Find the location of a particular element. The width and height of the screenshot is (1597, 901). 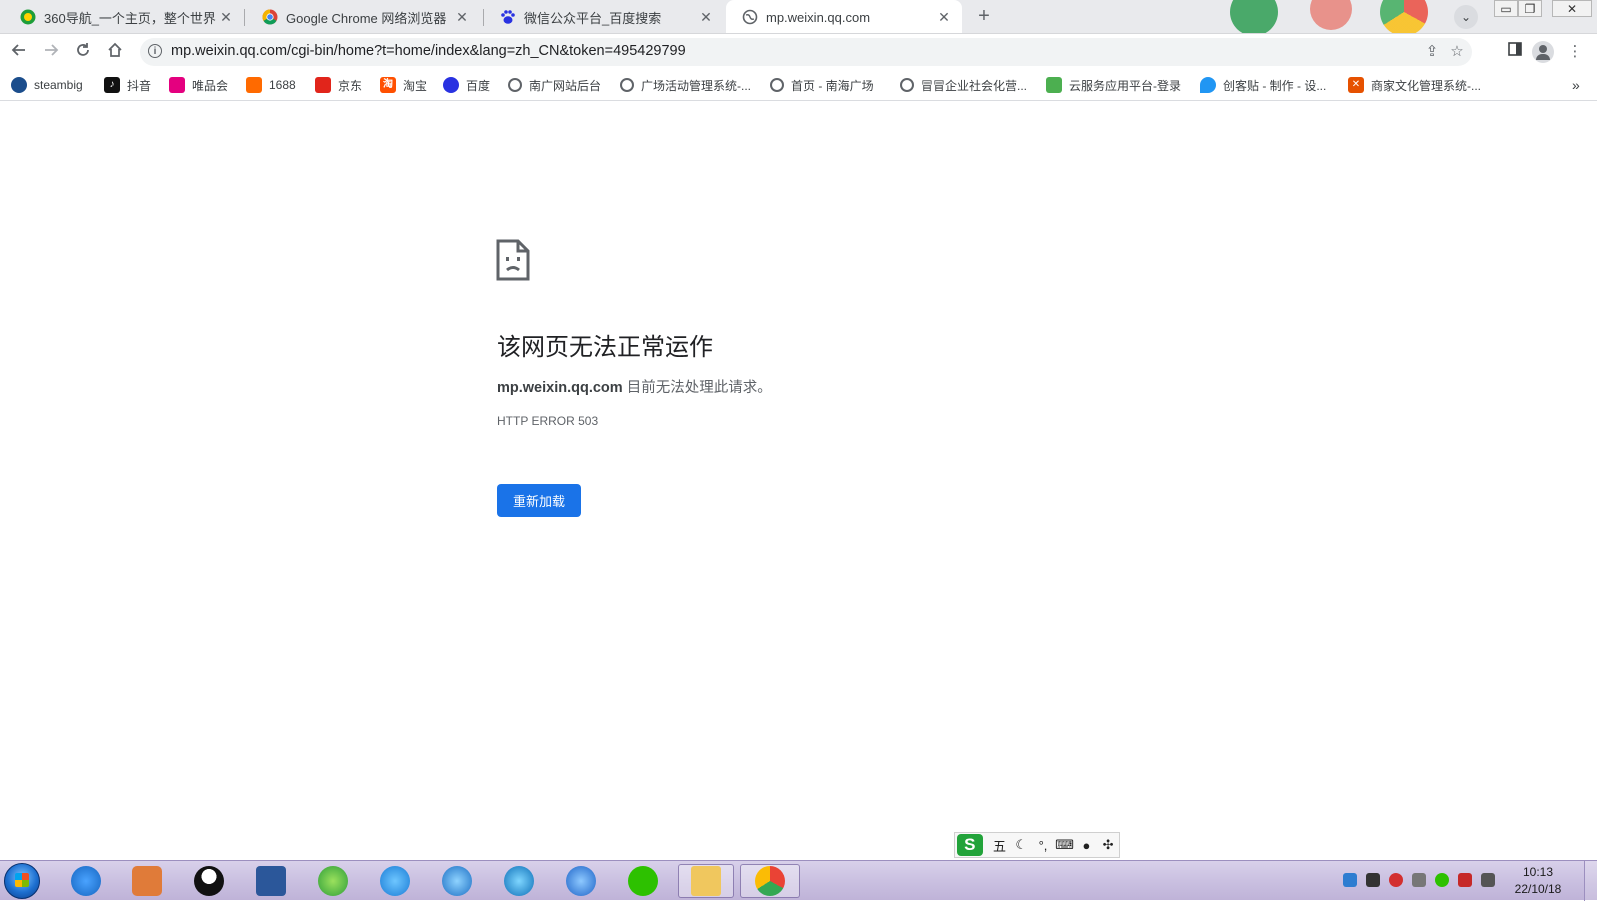

bookmark-label: 云服务应用平台-登录 is located at coordinates (1125, 85).